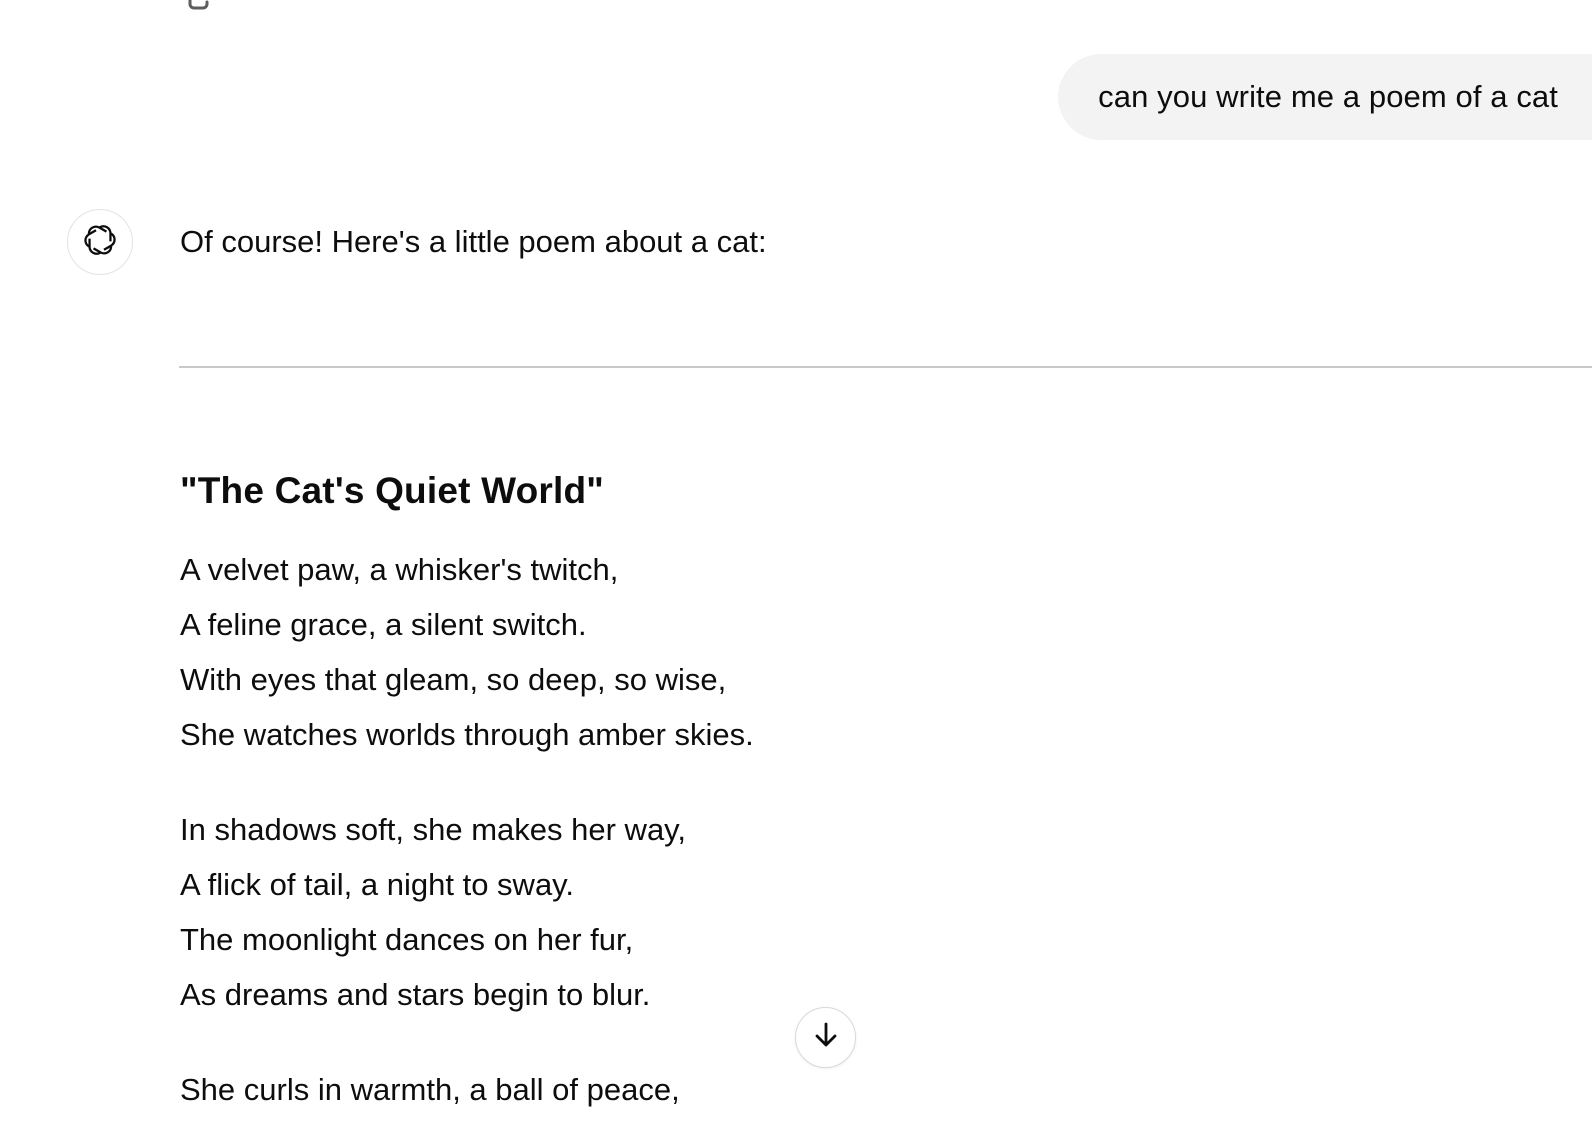  What do you see at coordinates (885, 367) in the screenshot?
I see `horizontal-divider` at bounding box center [885, 367].